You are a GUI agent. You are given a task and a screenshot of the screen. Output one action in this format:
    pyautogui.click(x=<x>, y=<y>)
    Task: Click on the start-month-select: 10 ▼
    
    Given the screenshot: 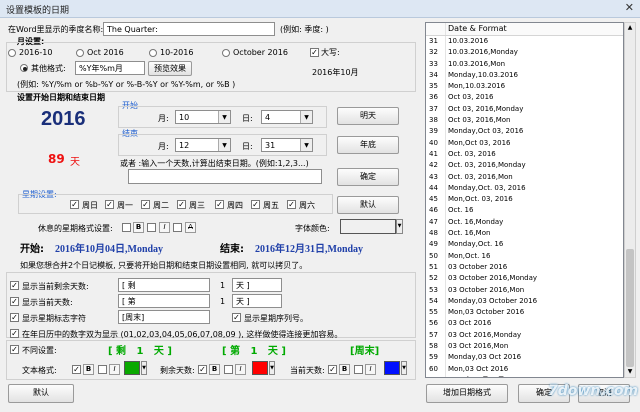 What is the action you would take?
    pyautogui.click(x=203, y=117)
    